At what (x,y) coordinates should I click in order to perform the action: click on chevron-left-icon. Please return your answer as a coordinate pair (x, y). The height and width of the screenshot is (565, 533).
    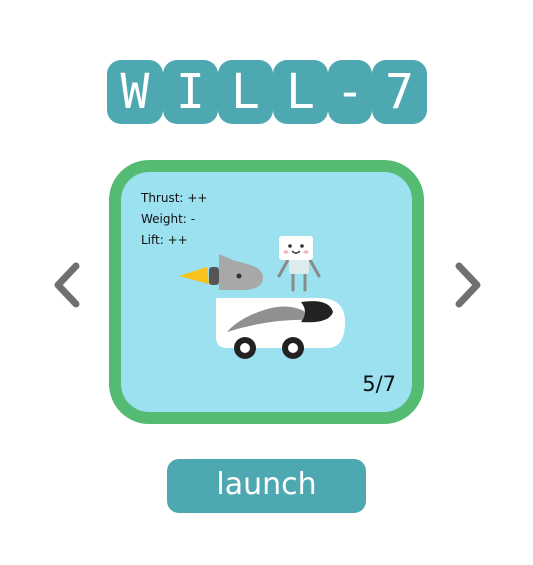
    Looking at the image, I should click on (67, 285).